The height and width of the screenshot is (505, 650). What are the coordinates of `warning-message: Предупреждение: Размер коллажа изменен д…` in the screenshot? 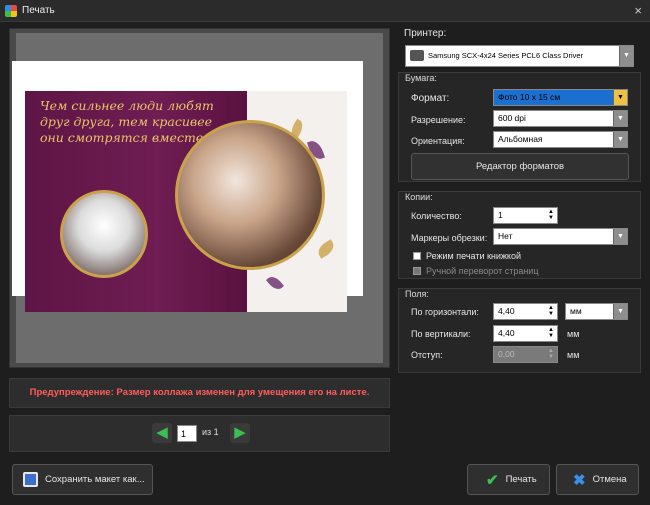 It's located at (199, 393).